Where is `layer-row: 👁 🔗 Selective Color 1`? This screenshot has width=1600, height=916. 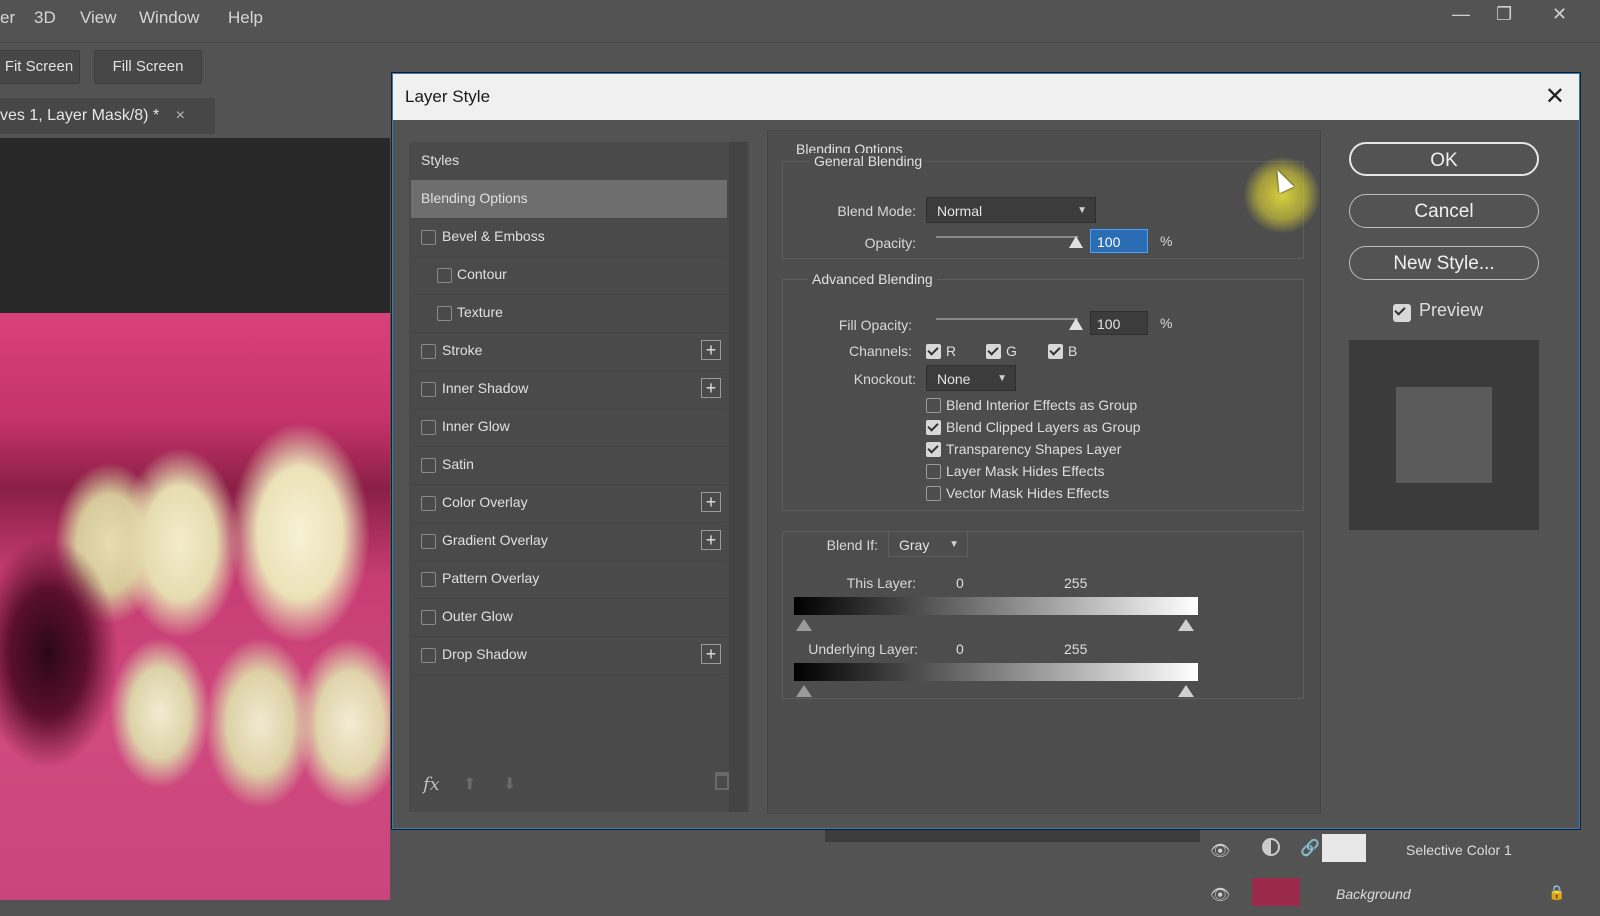
layer-row: 👁 🔗 Selective Color 1 is located at coordinates (1400, 850).